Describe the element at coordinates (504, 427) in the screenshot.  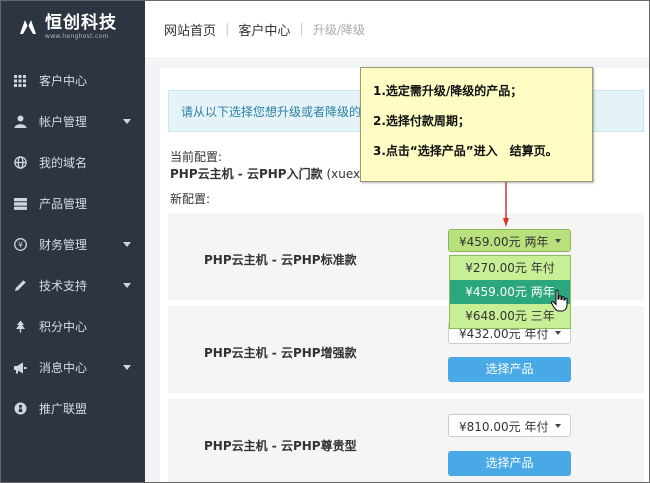
I see `select-value: ¥810.00元 年付` at that location.